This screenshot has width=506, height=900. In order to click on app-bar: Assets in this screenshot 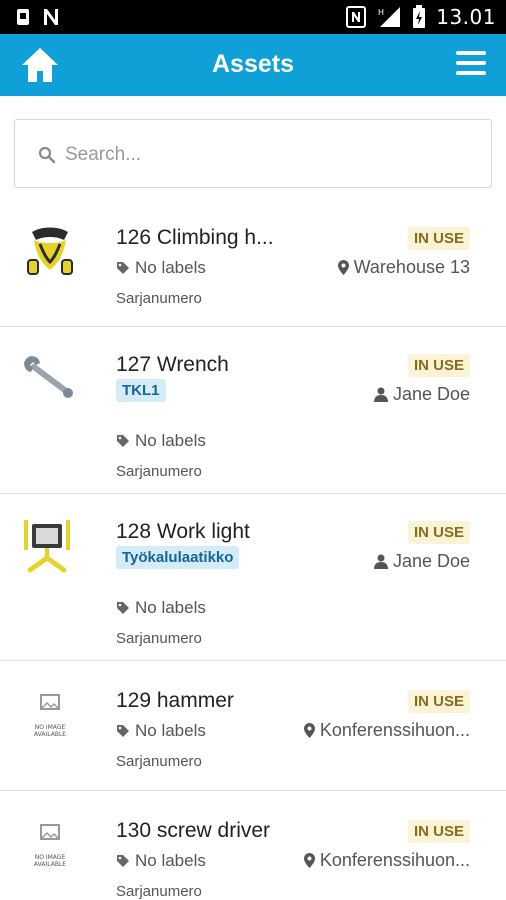, I will do `click(253, 65)`.